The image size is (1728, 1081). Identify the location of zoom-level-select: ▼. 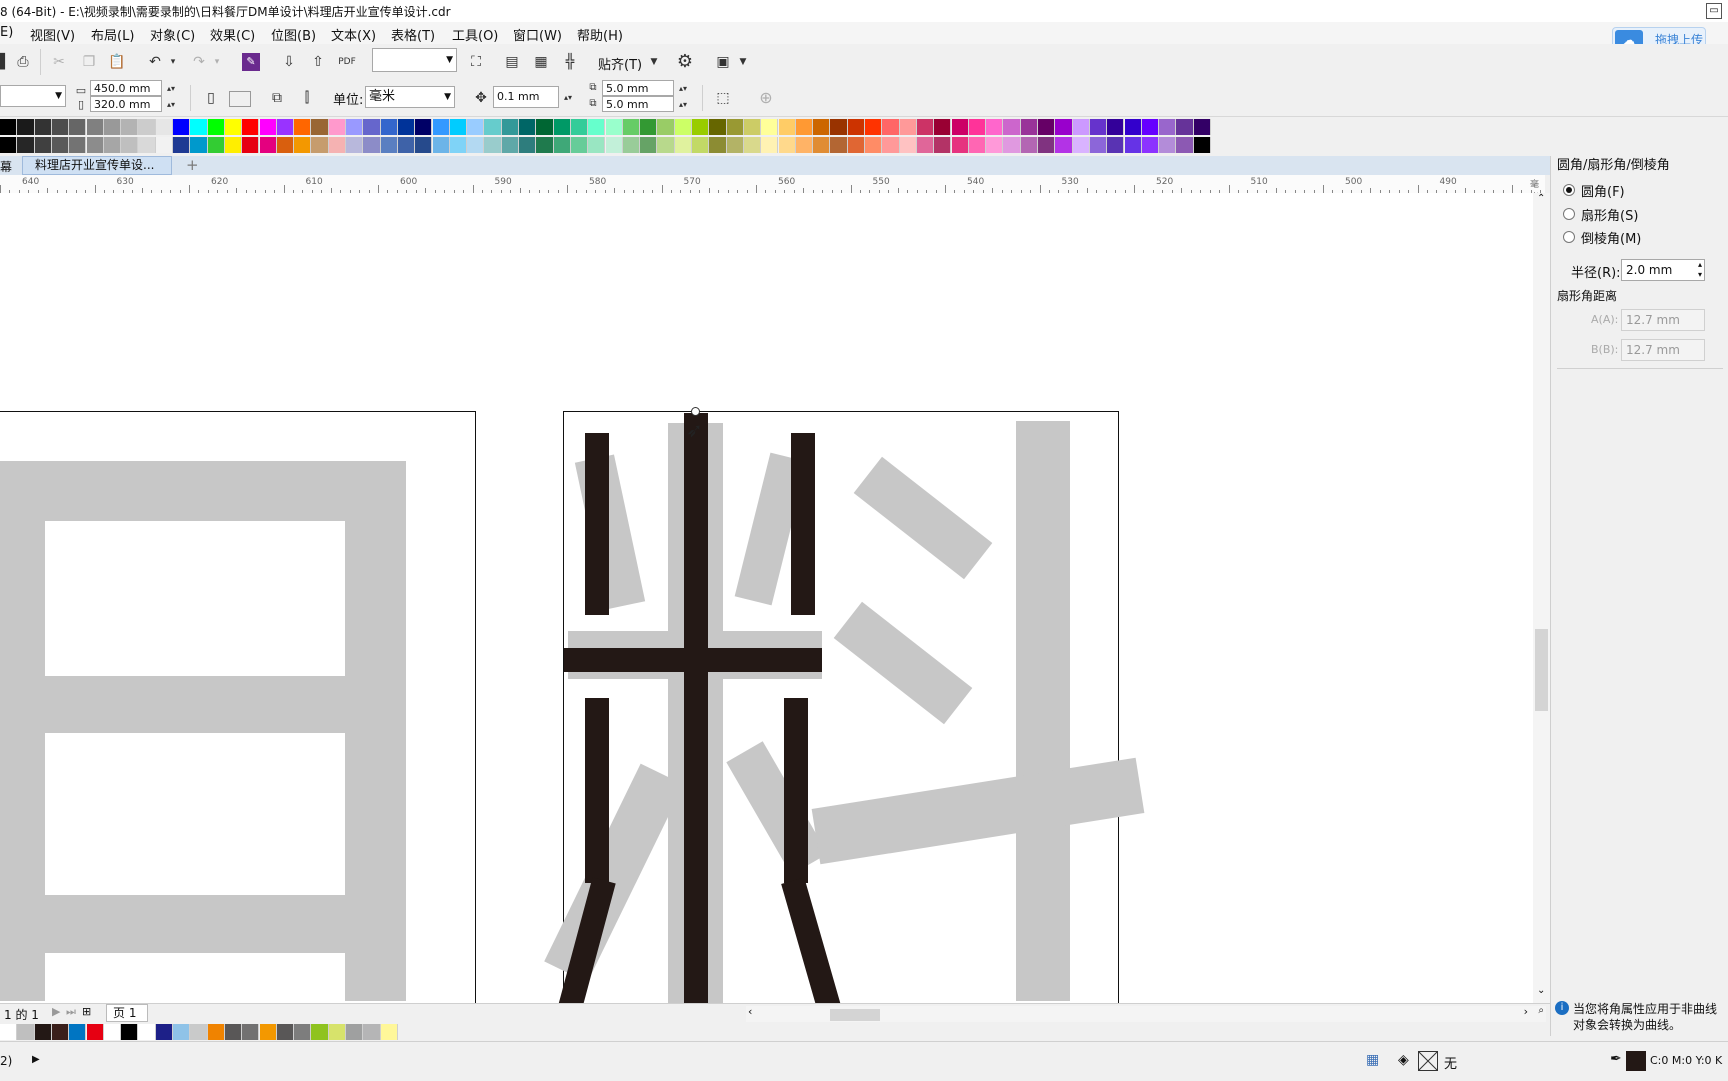
(414, 60).